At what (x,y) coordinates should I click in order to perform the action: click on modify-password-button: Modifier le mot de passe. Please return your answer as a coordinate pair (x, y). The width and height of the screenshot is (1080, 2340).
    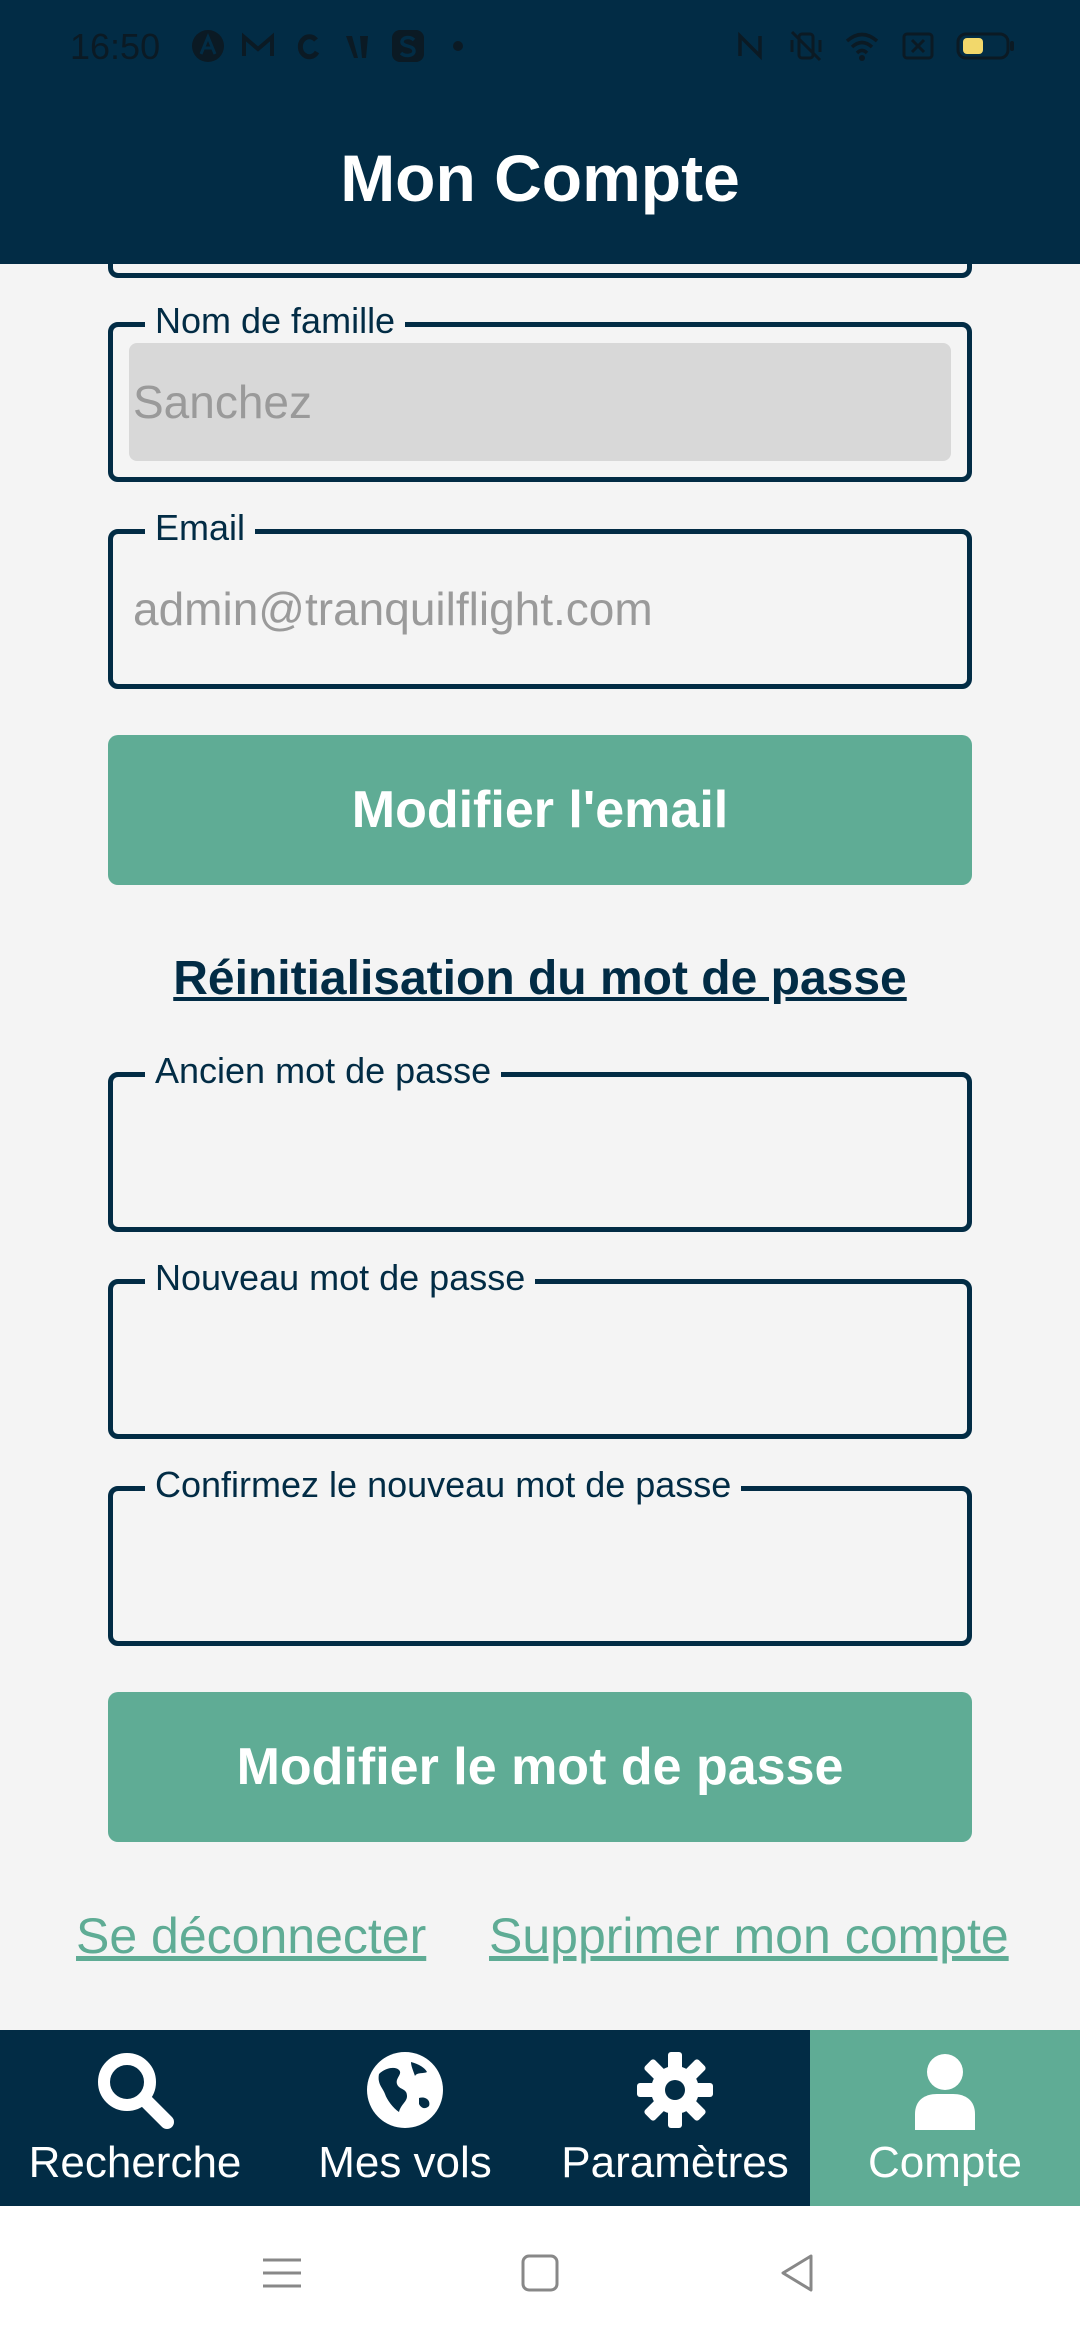
    Looking at the image, I should click on (540, 1767).